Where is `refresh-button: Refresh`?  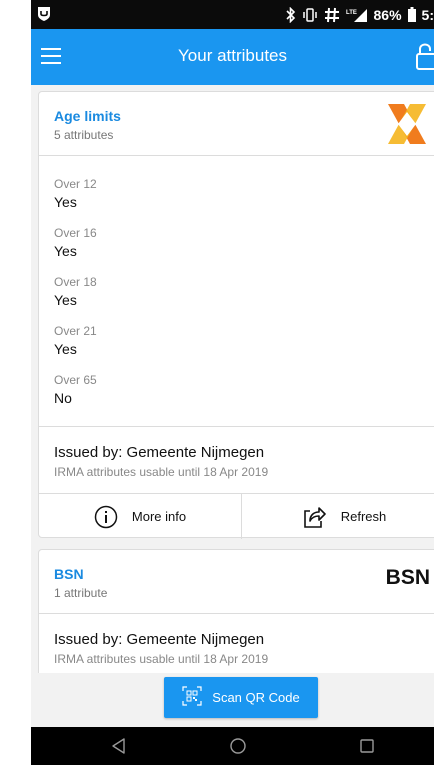 refresh-button: Refresh is located at coordinates (338, 516).